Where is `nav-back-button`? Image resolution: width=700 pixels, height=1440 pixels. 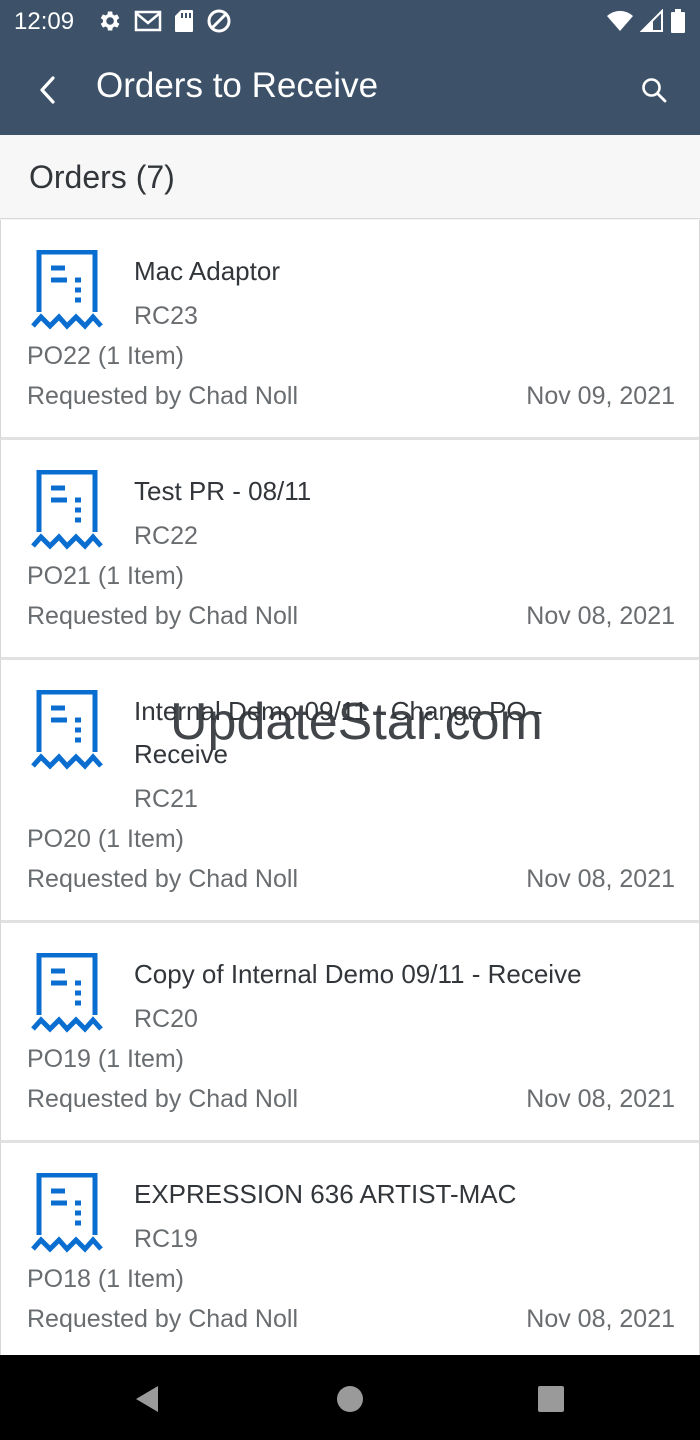
nav-back-button is located at coordinates (147, 1399).